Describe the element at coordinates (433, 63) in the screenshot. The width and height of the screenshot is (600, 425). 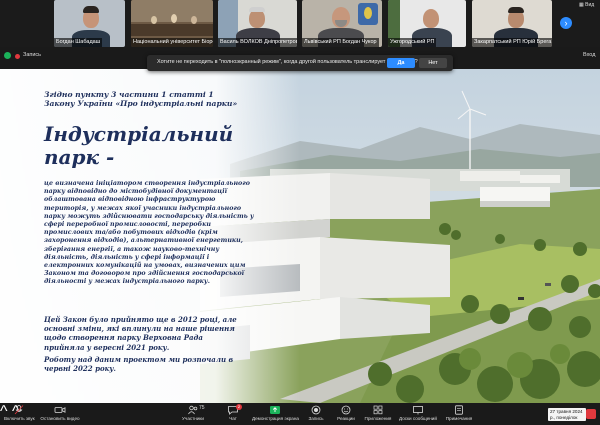
I see `prompt-no-button: Нет` at that location.